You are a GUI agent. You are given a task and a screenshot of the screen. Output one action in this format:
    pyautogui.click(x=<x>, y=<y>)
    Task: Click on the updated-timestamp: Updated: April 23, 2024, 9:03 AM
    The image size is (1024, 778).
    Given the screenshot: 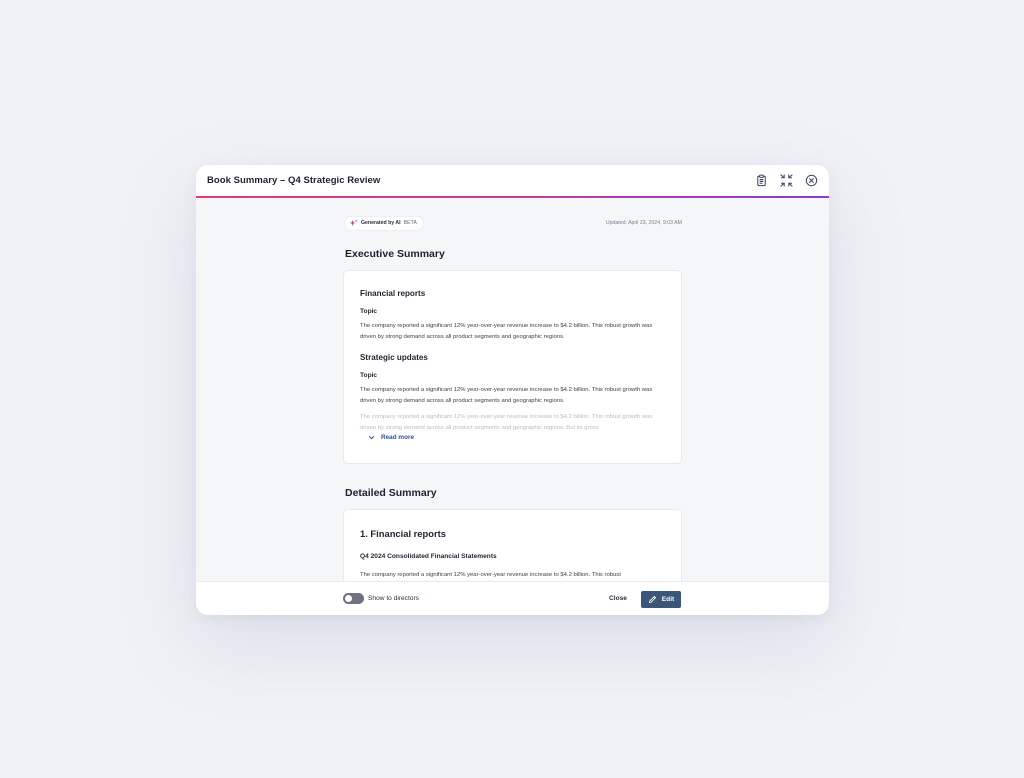 What is the action you would take?
    pyautogui.click(x=643, y=223)
    